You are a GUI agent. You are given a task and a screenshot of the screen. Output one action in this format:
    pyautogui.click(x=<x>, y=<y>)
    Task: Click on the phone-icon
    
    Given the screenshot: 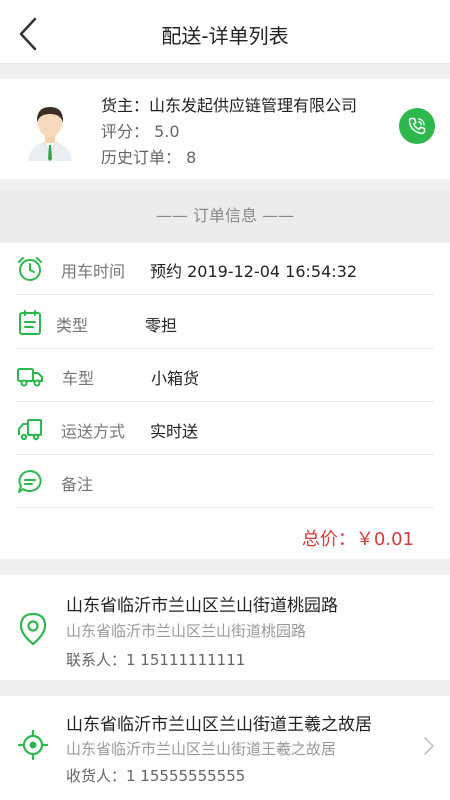 What is the action you would take?
    pyautogui.click(x=417, y=126)
    